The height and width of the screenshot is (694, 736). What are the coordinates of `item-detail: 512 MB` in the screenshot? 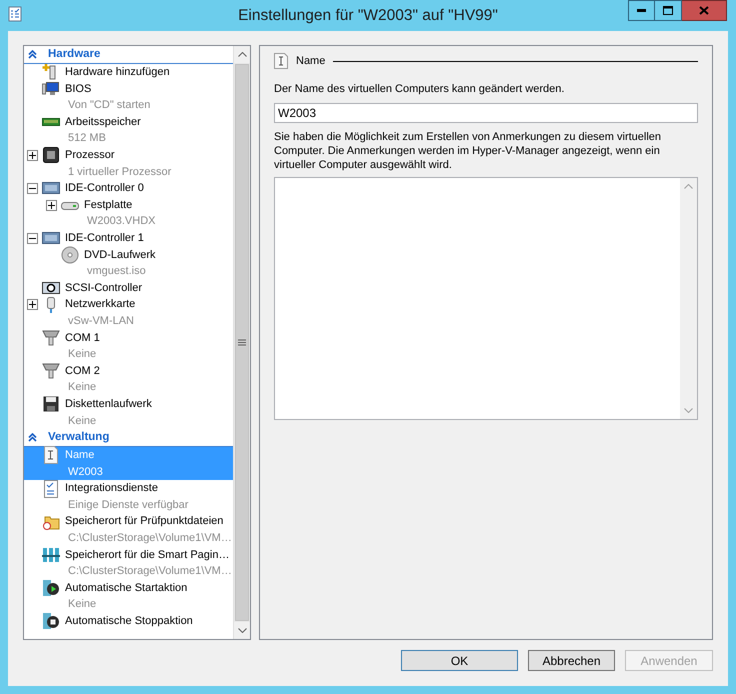 It's located at (87, 138).